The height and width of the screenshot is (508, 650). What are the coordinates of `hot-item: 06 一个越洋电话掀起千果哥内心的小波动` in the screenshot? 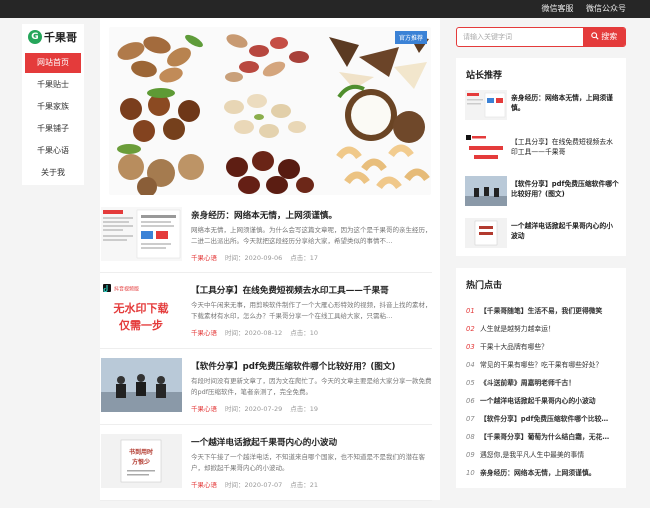 It's located at (542, 401).